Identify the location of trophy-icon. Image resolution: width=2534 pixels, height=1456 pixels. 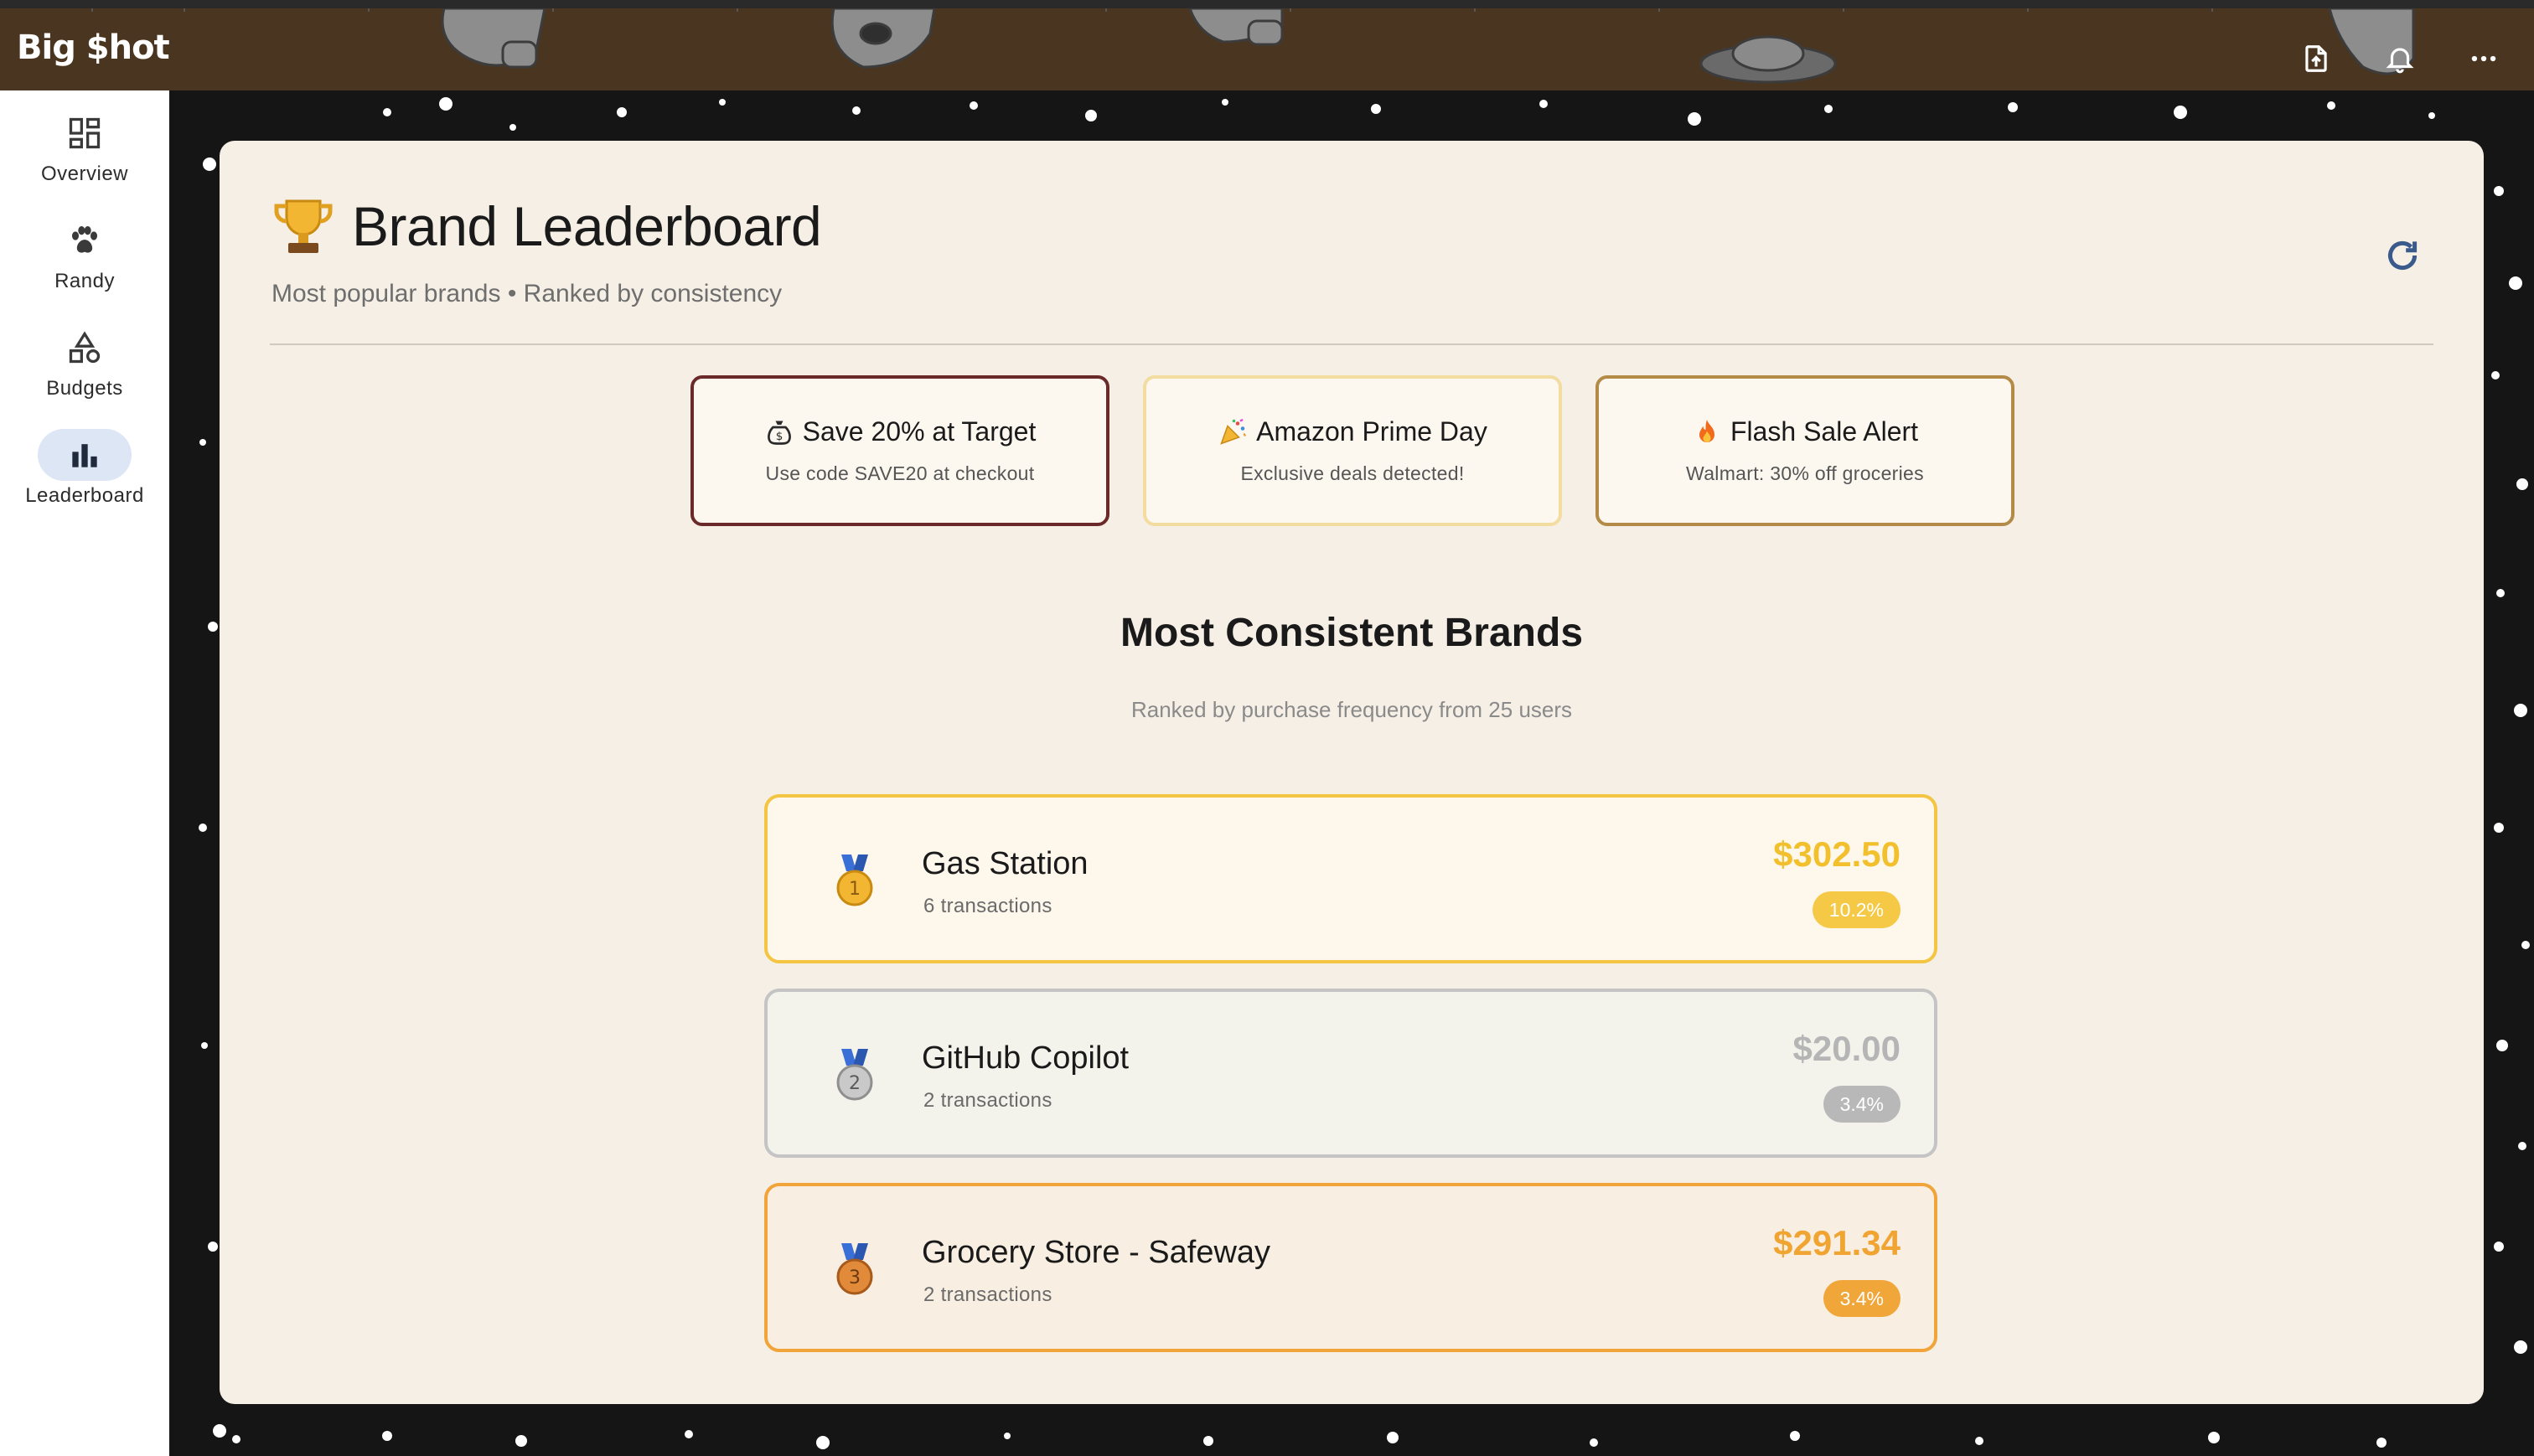
(303, 226).